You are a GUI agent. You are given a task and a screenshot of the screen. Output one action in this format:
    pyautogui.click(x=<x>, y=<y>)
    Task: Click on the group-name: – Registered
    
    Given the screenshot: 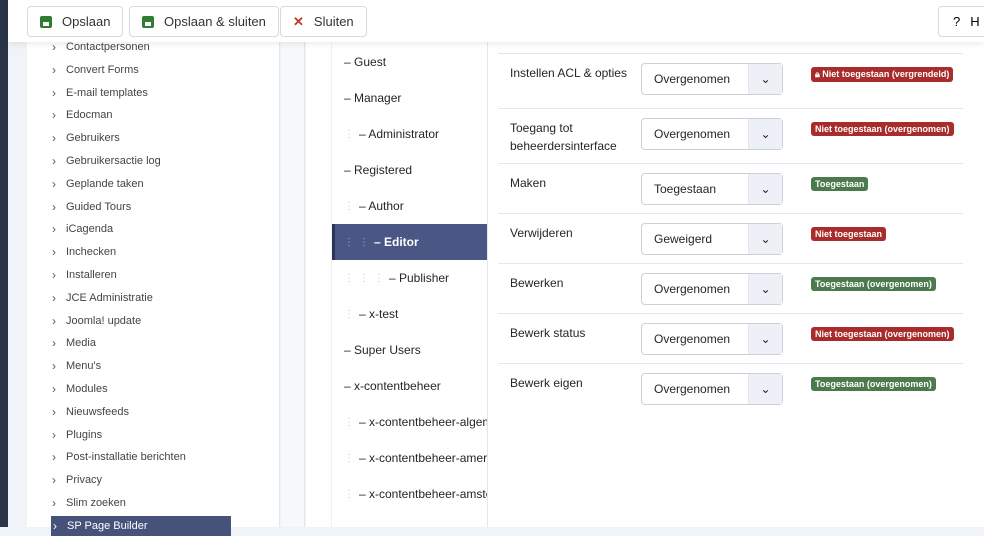 What is the action you would take?
    pyautogui.click(x=378, y=170)
    